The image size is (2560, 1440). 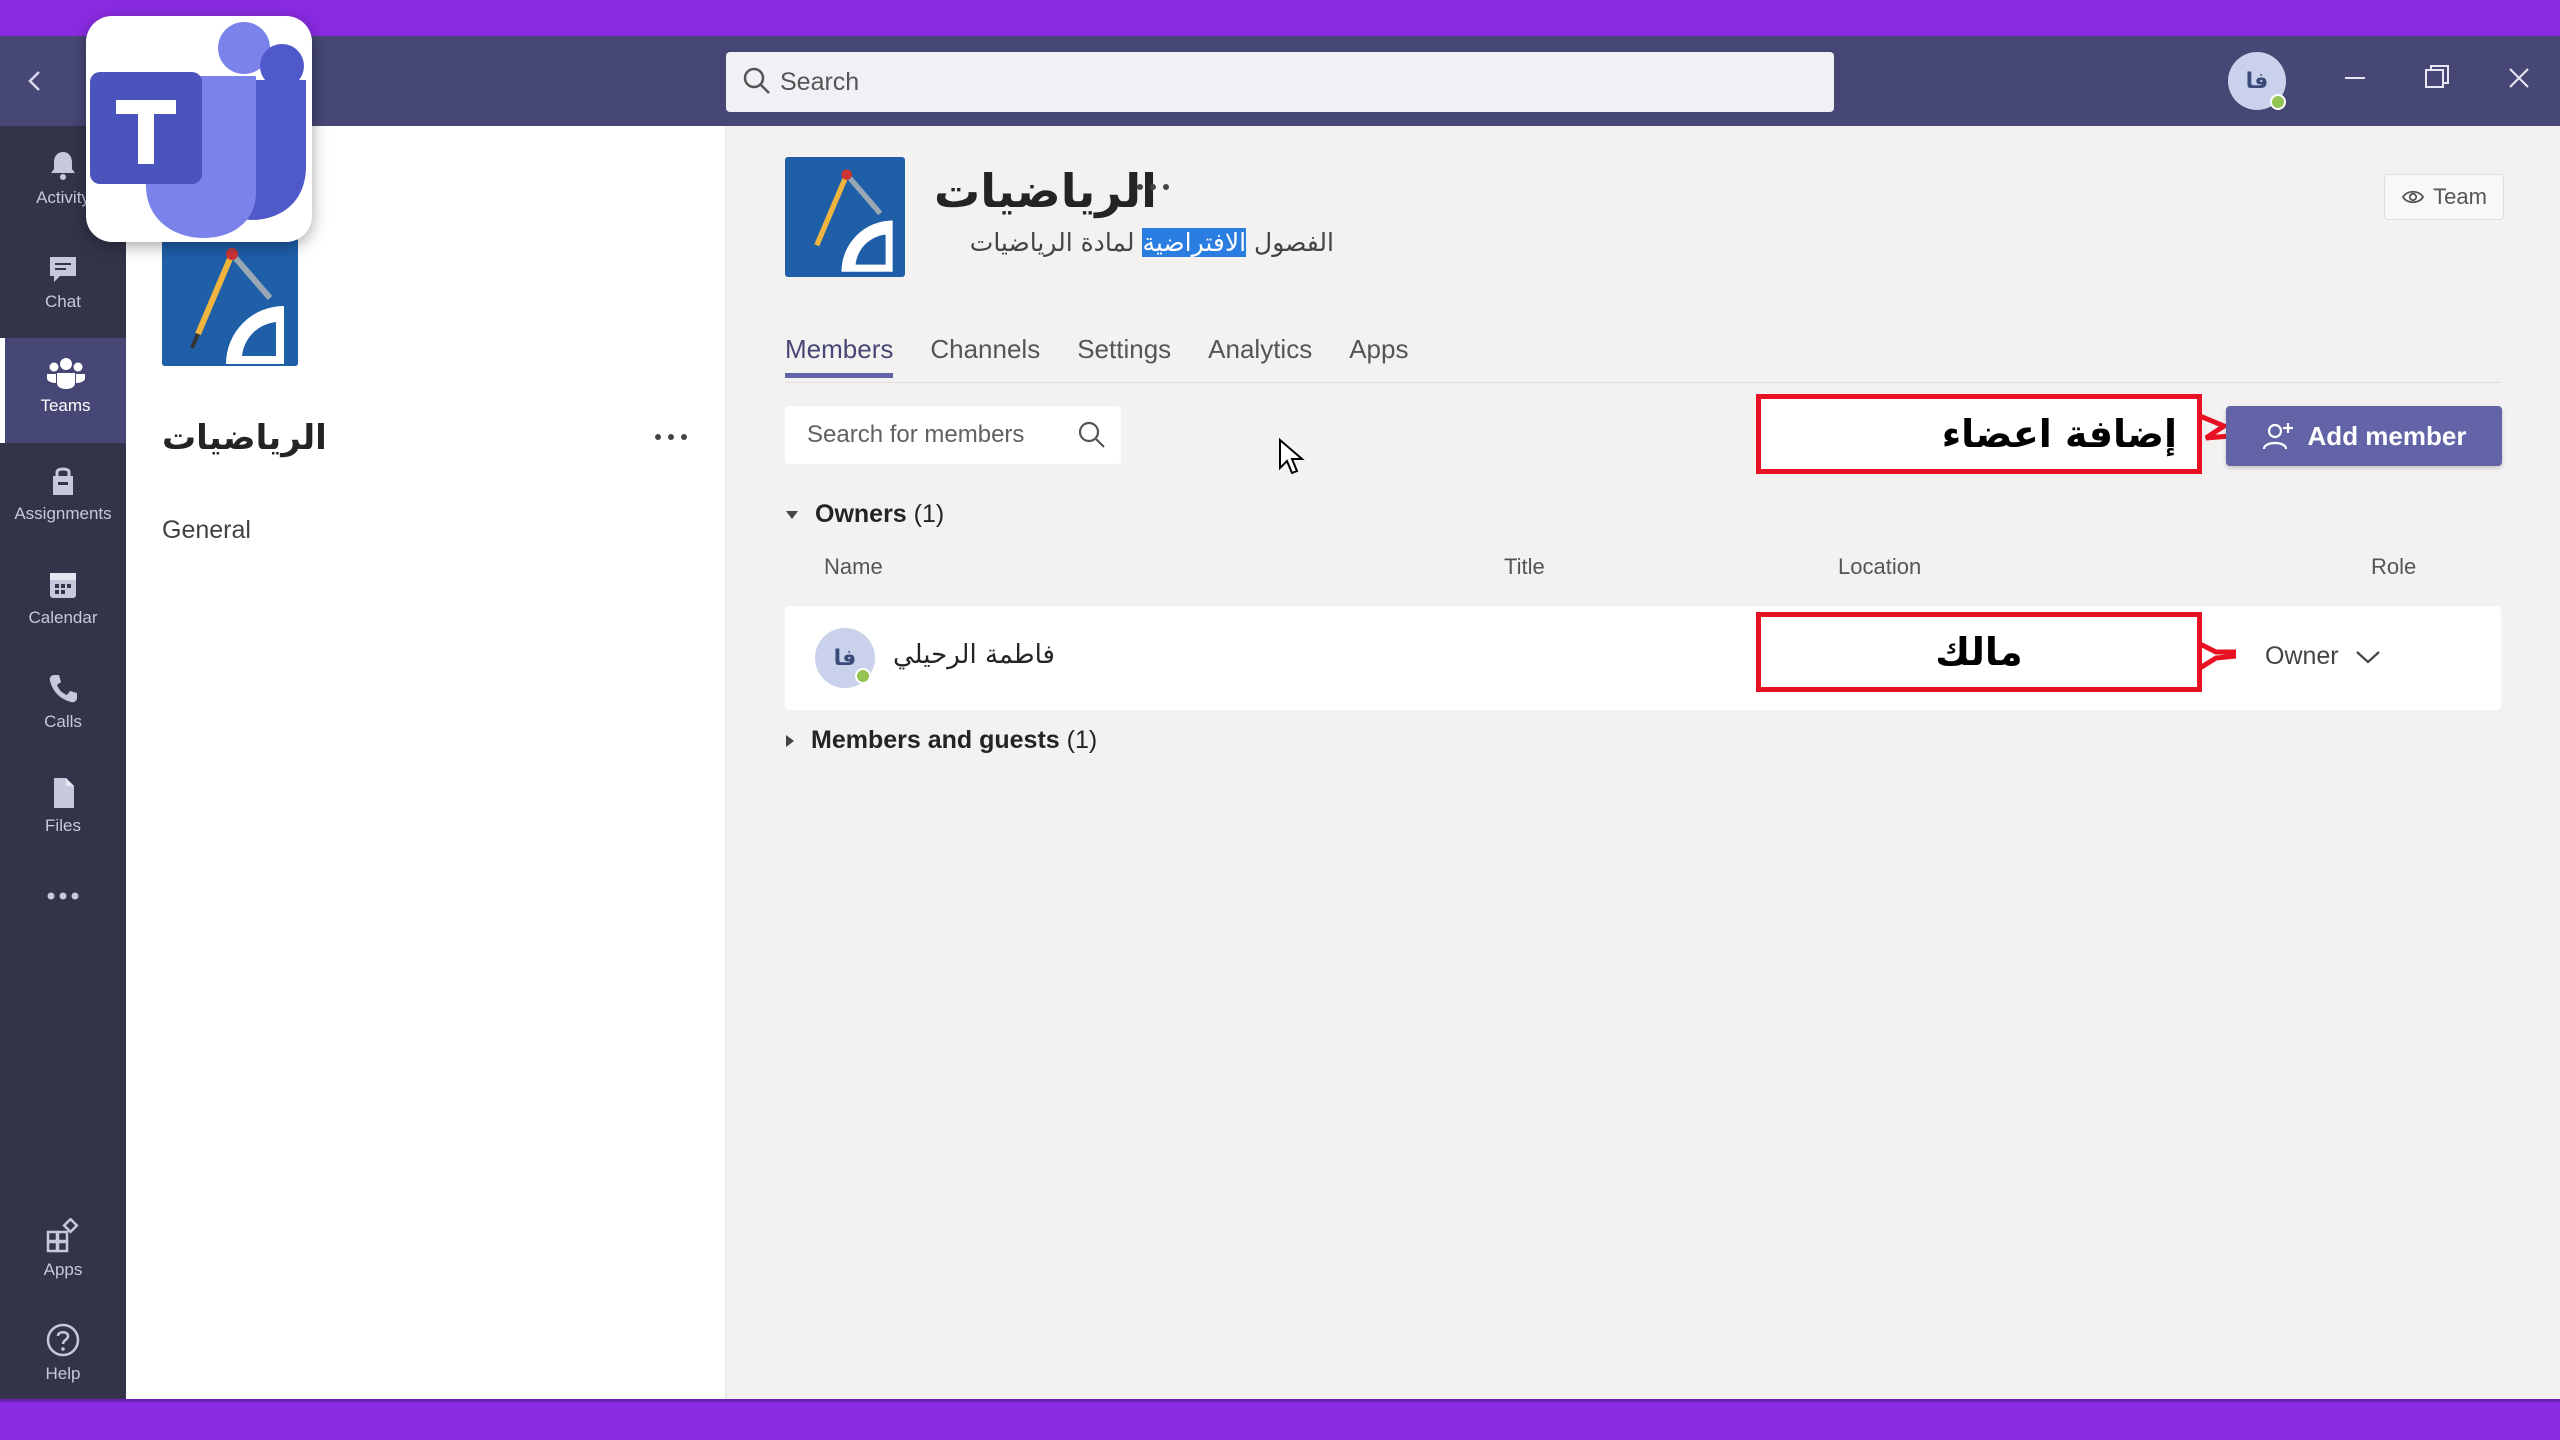 I want to click on search-placeholder: Search, so click(x=820, y=81).